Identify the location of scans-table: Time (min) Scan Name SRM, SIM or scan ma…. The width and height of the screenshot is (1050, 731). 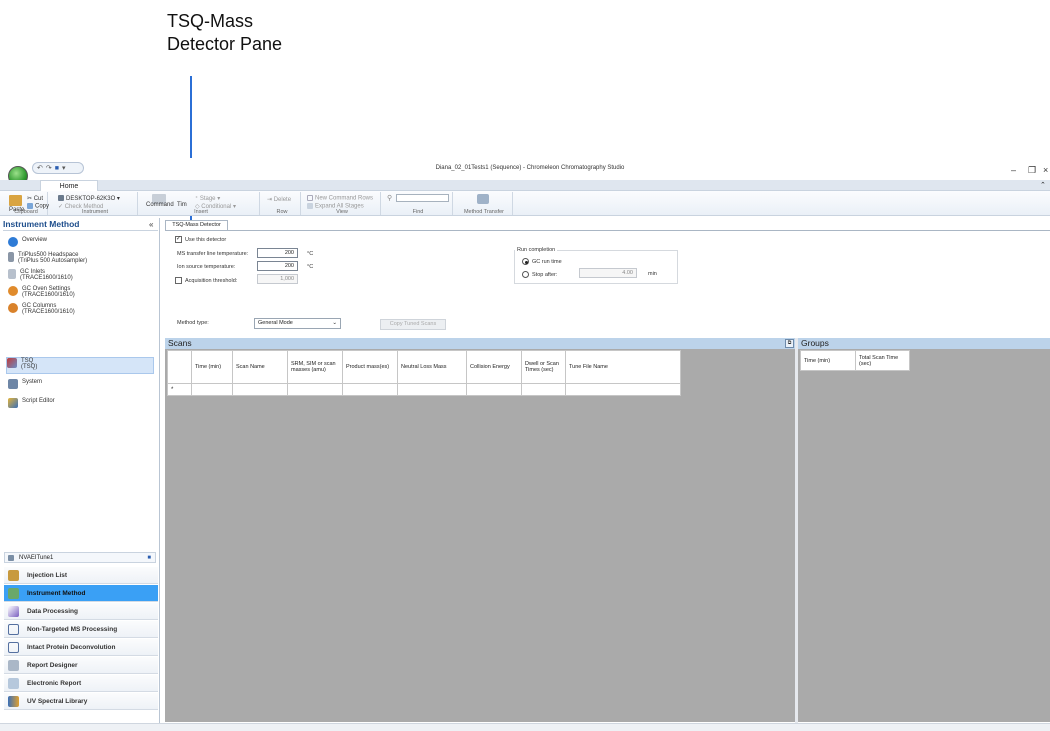
(424, 373).